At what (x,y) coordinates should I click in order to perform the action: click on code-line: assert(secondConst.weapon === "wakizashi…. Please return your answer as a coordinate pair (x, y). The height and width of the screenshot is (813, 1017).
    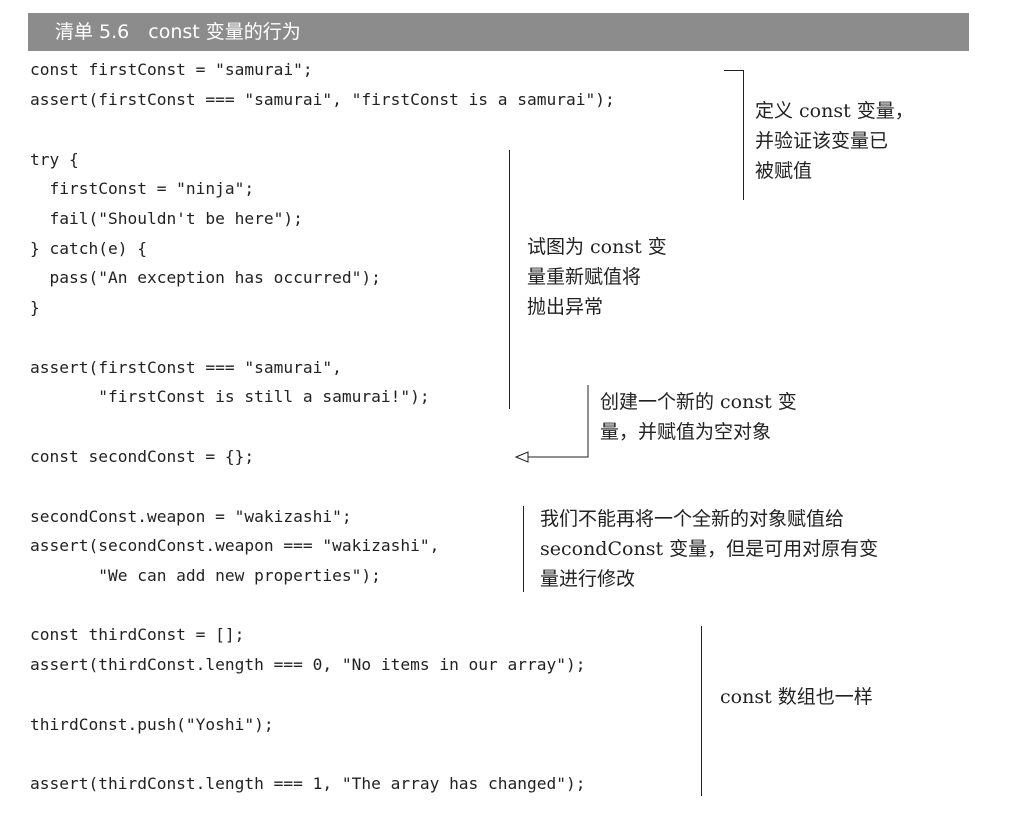
    Looking at the image, I should click on (235, 545).